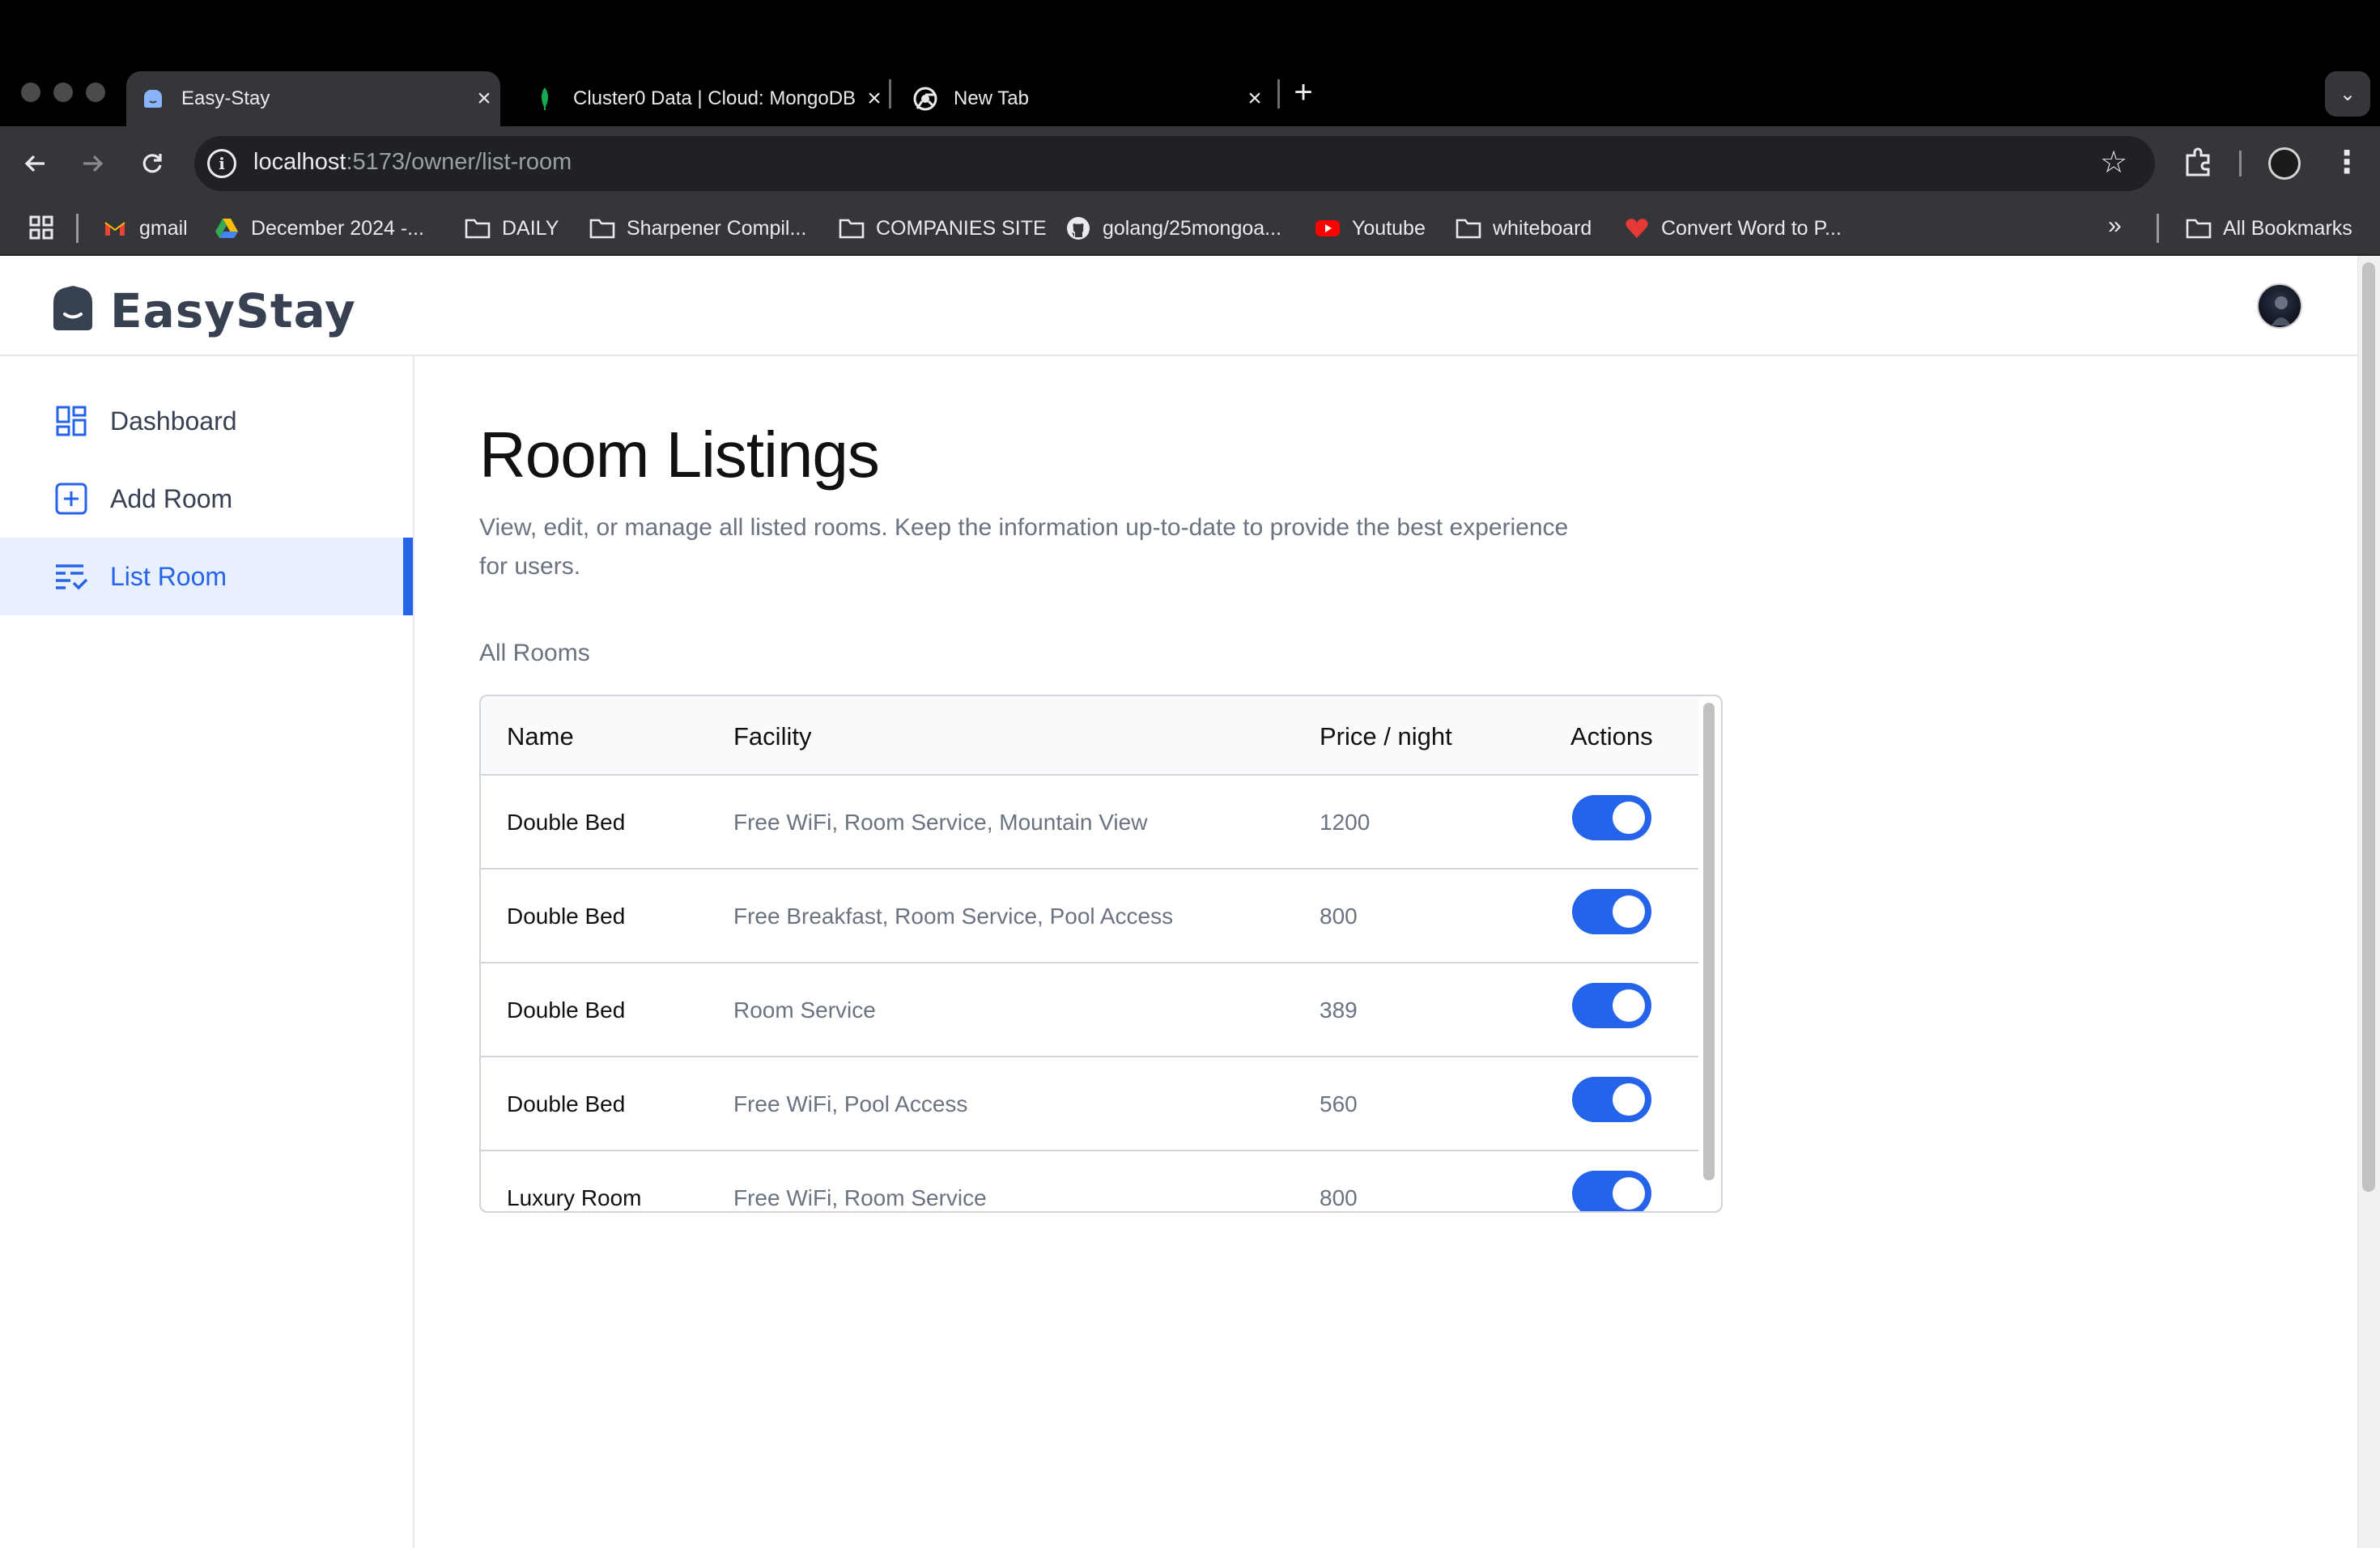 The image size is (2380, 1548). I want to click on table-row: Luxury Room Free WiFi, Room Service 800, so click(1090, 1181).